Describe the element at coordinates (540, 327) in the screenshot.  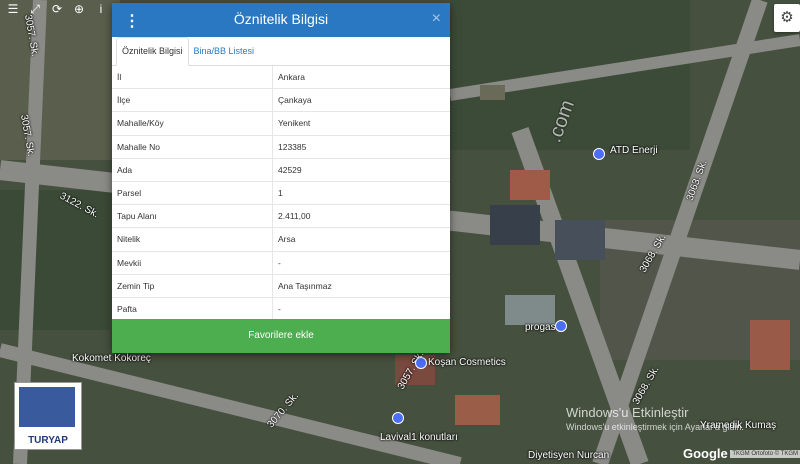
I see `poi-label: progas` at that location.